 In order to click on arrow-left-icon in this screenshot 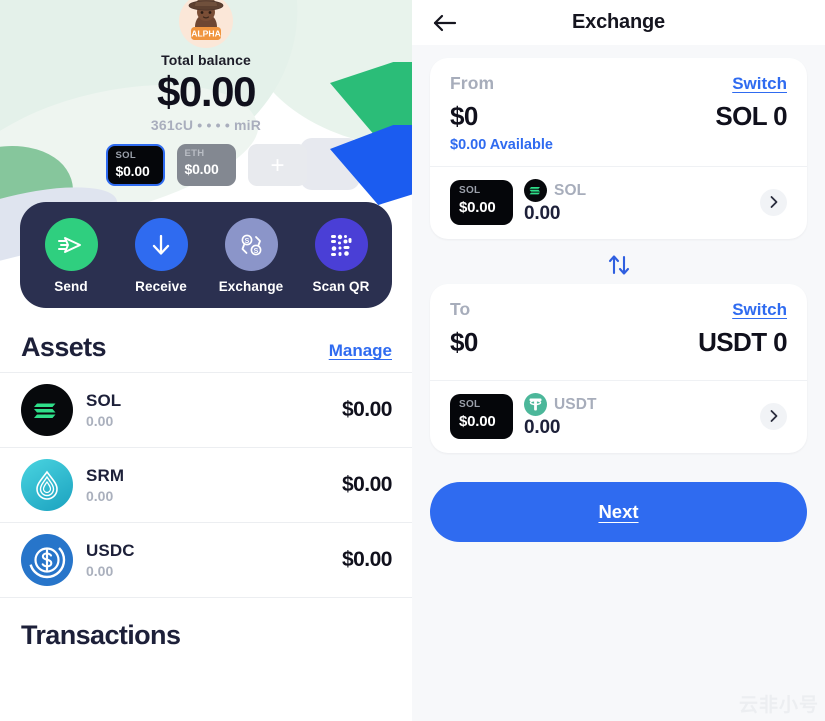, I will do `click(445, 22)`.